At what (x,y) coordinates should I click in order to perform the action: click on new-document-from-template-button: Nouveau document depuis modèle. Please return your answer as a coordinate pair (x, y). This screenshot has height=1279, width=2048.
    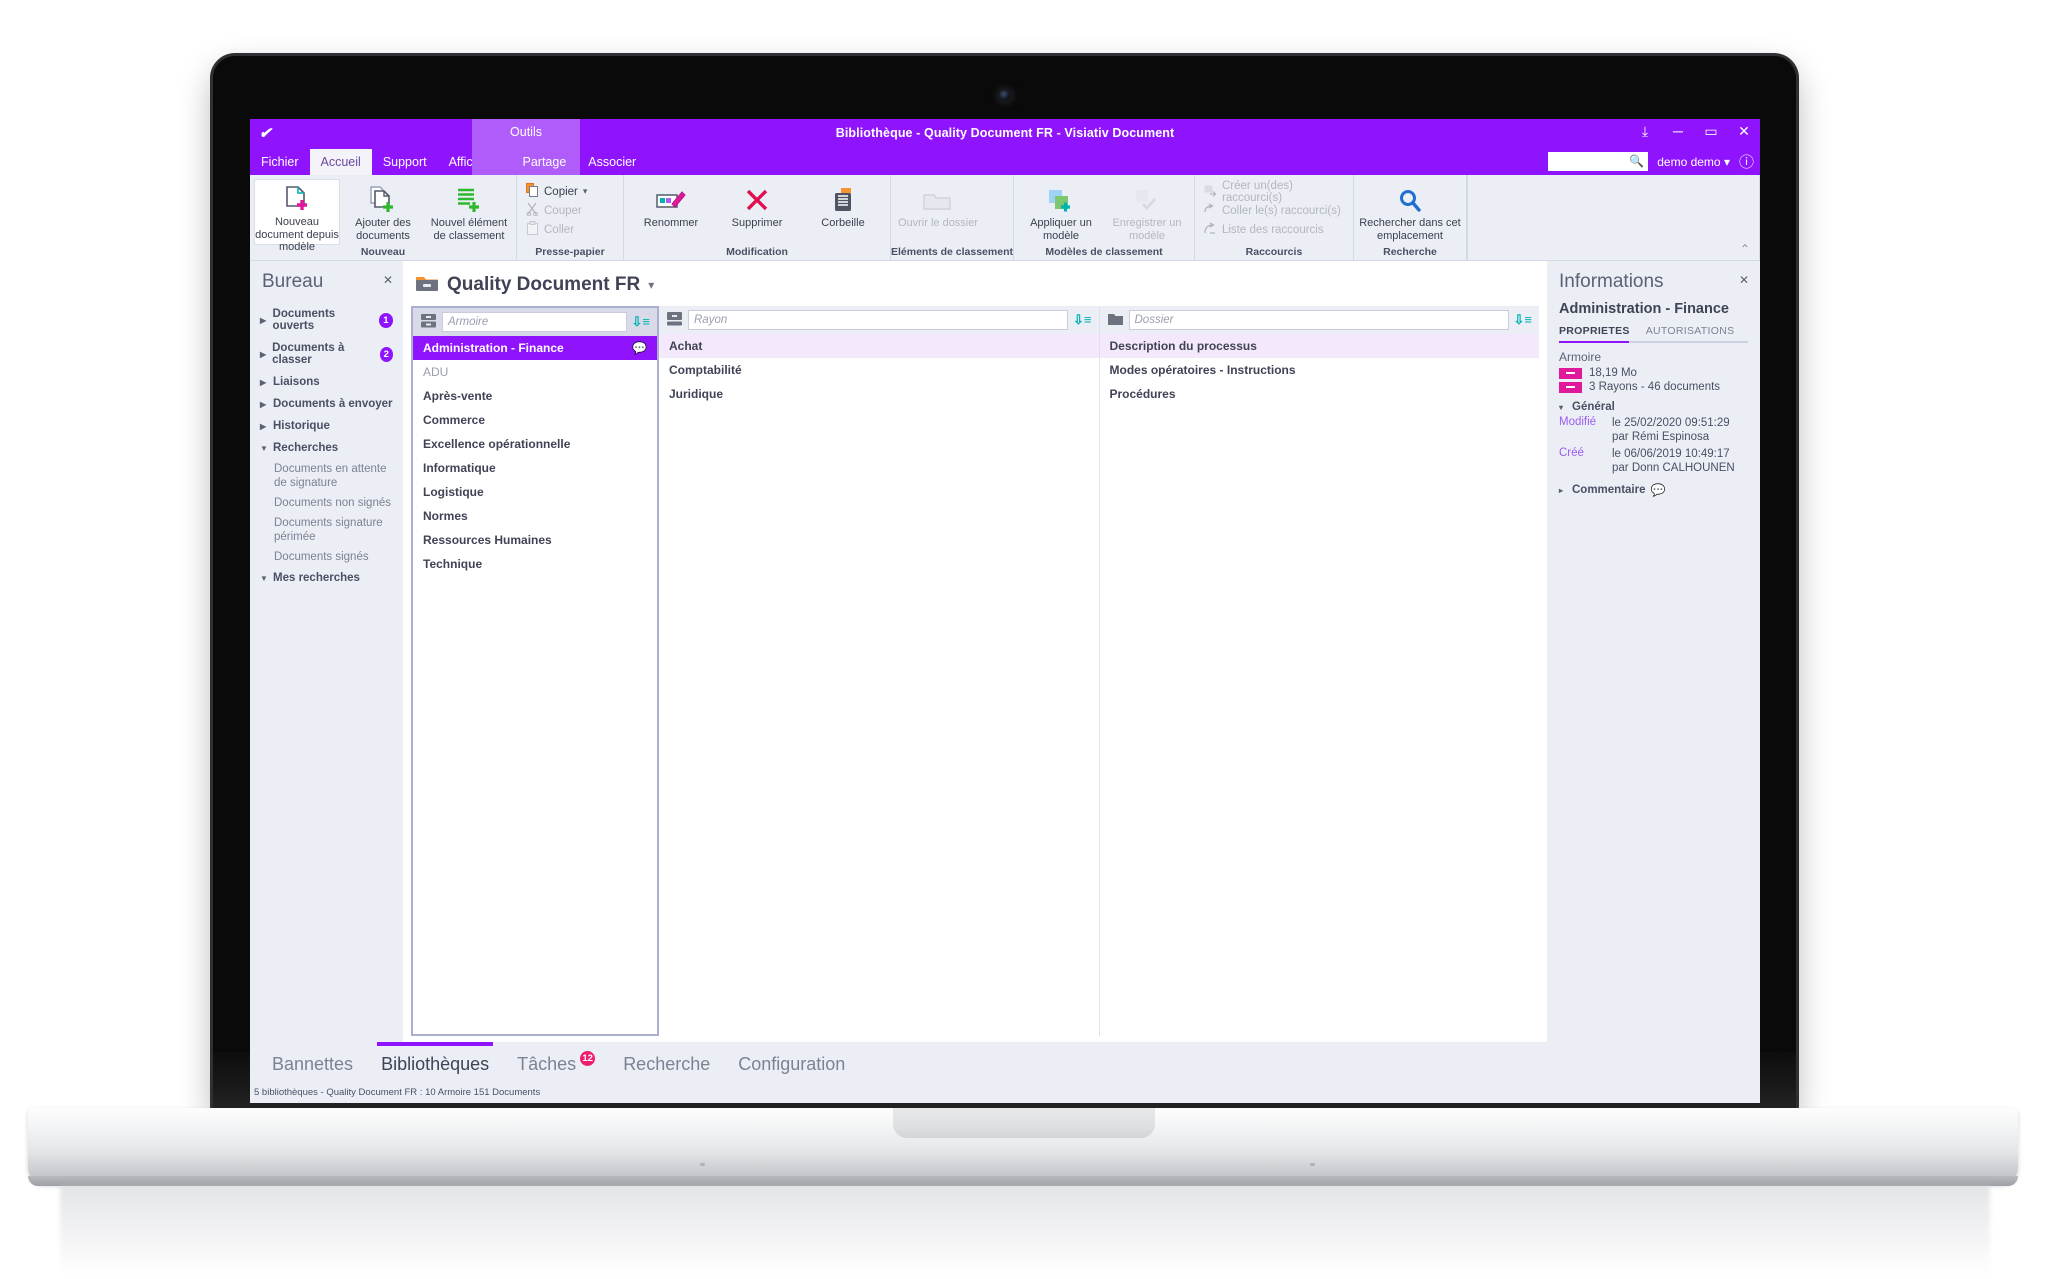
    Looking at the image, I should click on (297, 216).